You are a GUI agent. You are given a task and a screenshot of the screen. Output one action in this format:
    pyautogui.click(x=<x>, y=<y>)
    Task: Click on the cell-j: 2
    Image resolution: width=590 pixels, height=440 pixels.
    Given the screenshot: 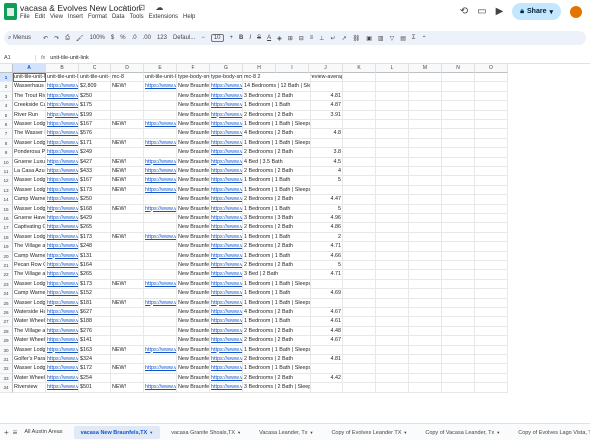 What is the action you would take?
    pyautogui.click(x=326, y=237)
    